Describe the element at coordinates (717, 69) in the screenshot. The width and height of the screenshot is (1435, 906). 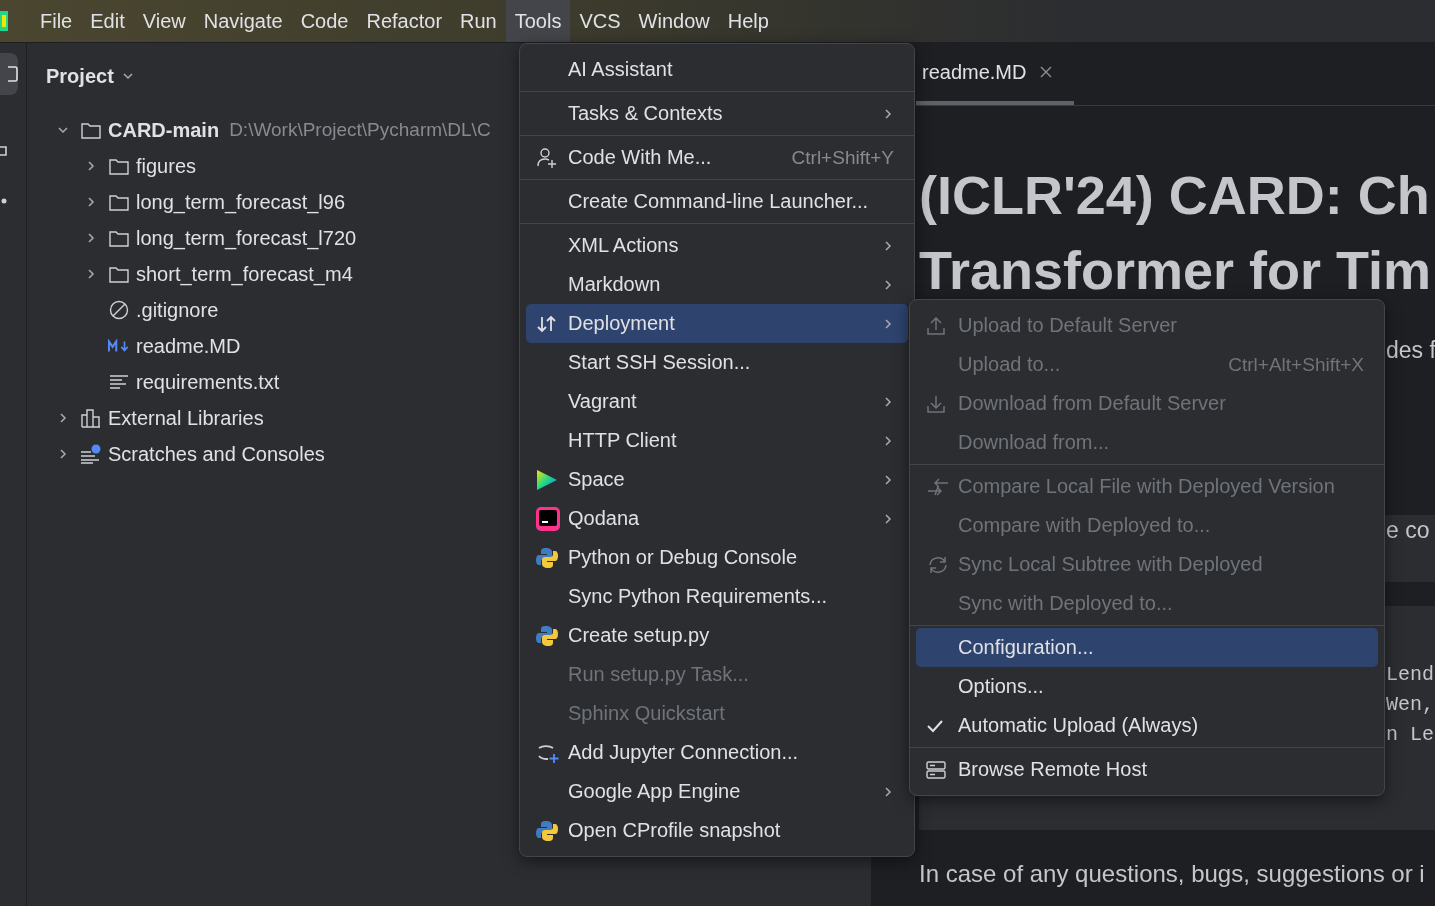
I see `menu-item: AI Assistant` at that location.